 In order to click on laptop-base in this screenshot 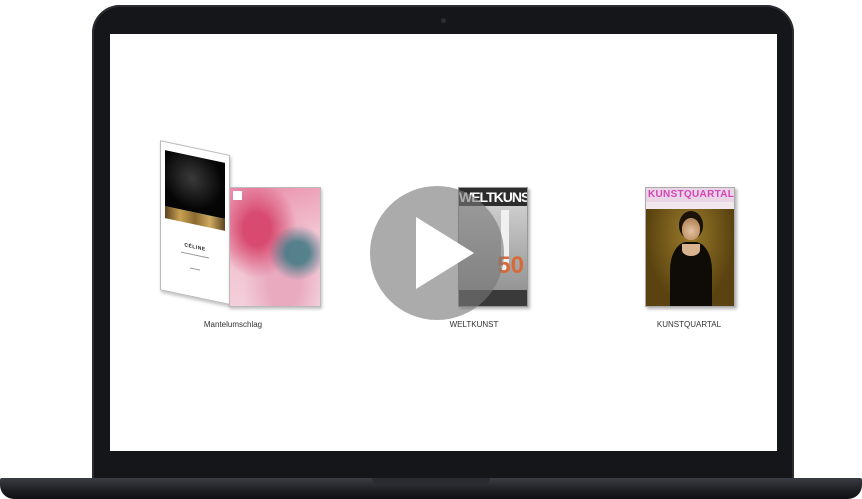, I will do `click(431, 488)`.